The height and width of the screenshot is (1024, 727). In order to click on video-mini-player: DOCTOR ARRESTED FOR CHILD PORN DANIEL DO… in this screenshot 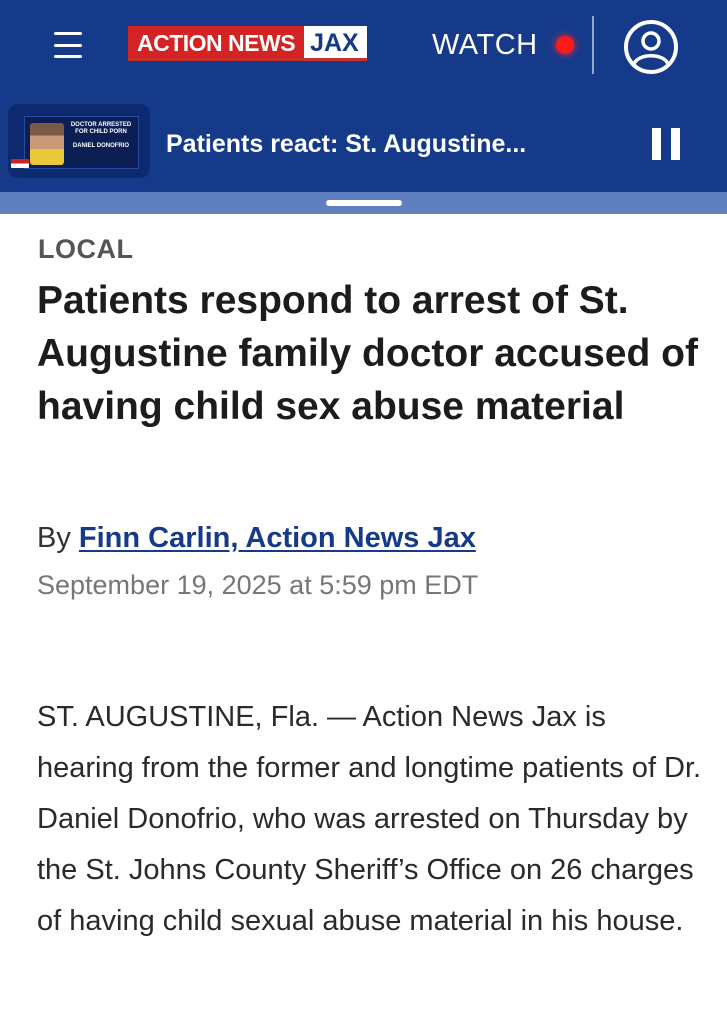, I will do `click(363, 142)`.